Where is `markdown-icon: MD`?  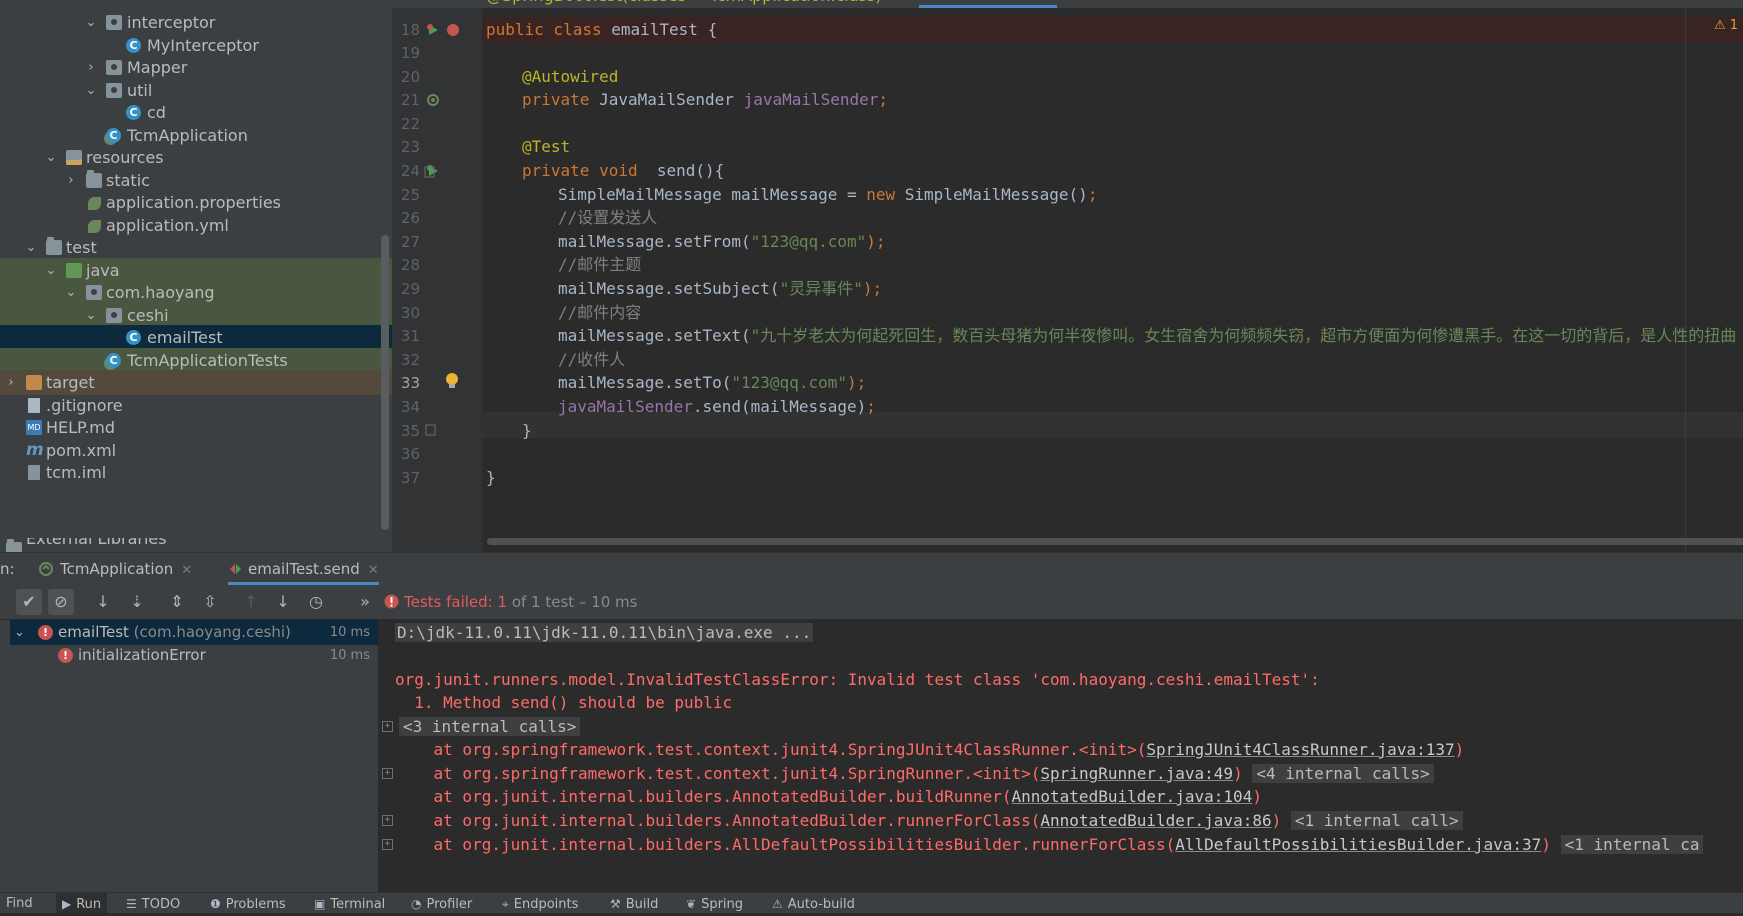
markdown-icon: MD is located at coordinates (34, 427).